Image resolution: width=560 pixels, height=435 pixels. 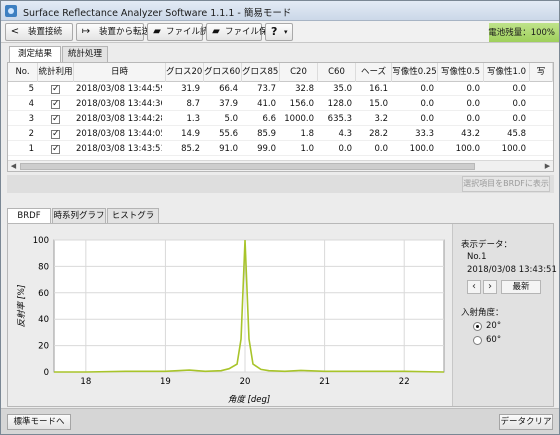 I want to click on table-cell: 3.2, so click(x=381, y=119).